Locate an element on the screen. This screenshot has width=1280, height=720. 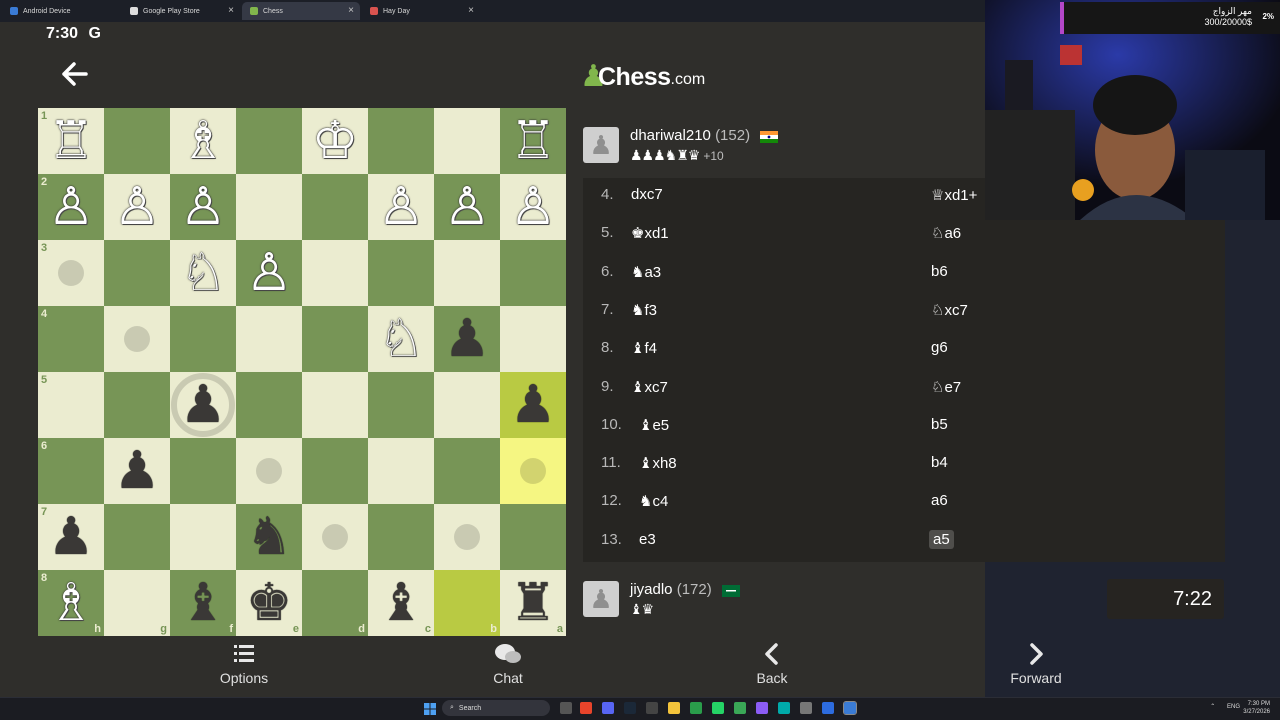
language-indicator: ENG is located at coordinates (1233, 707).